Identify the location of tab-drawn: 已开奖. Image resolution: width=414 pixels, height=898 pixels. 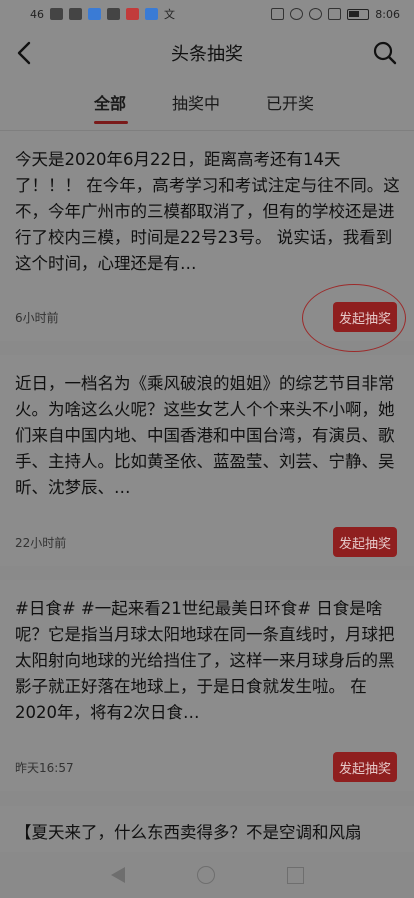
(290, 102).